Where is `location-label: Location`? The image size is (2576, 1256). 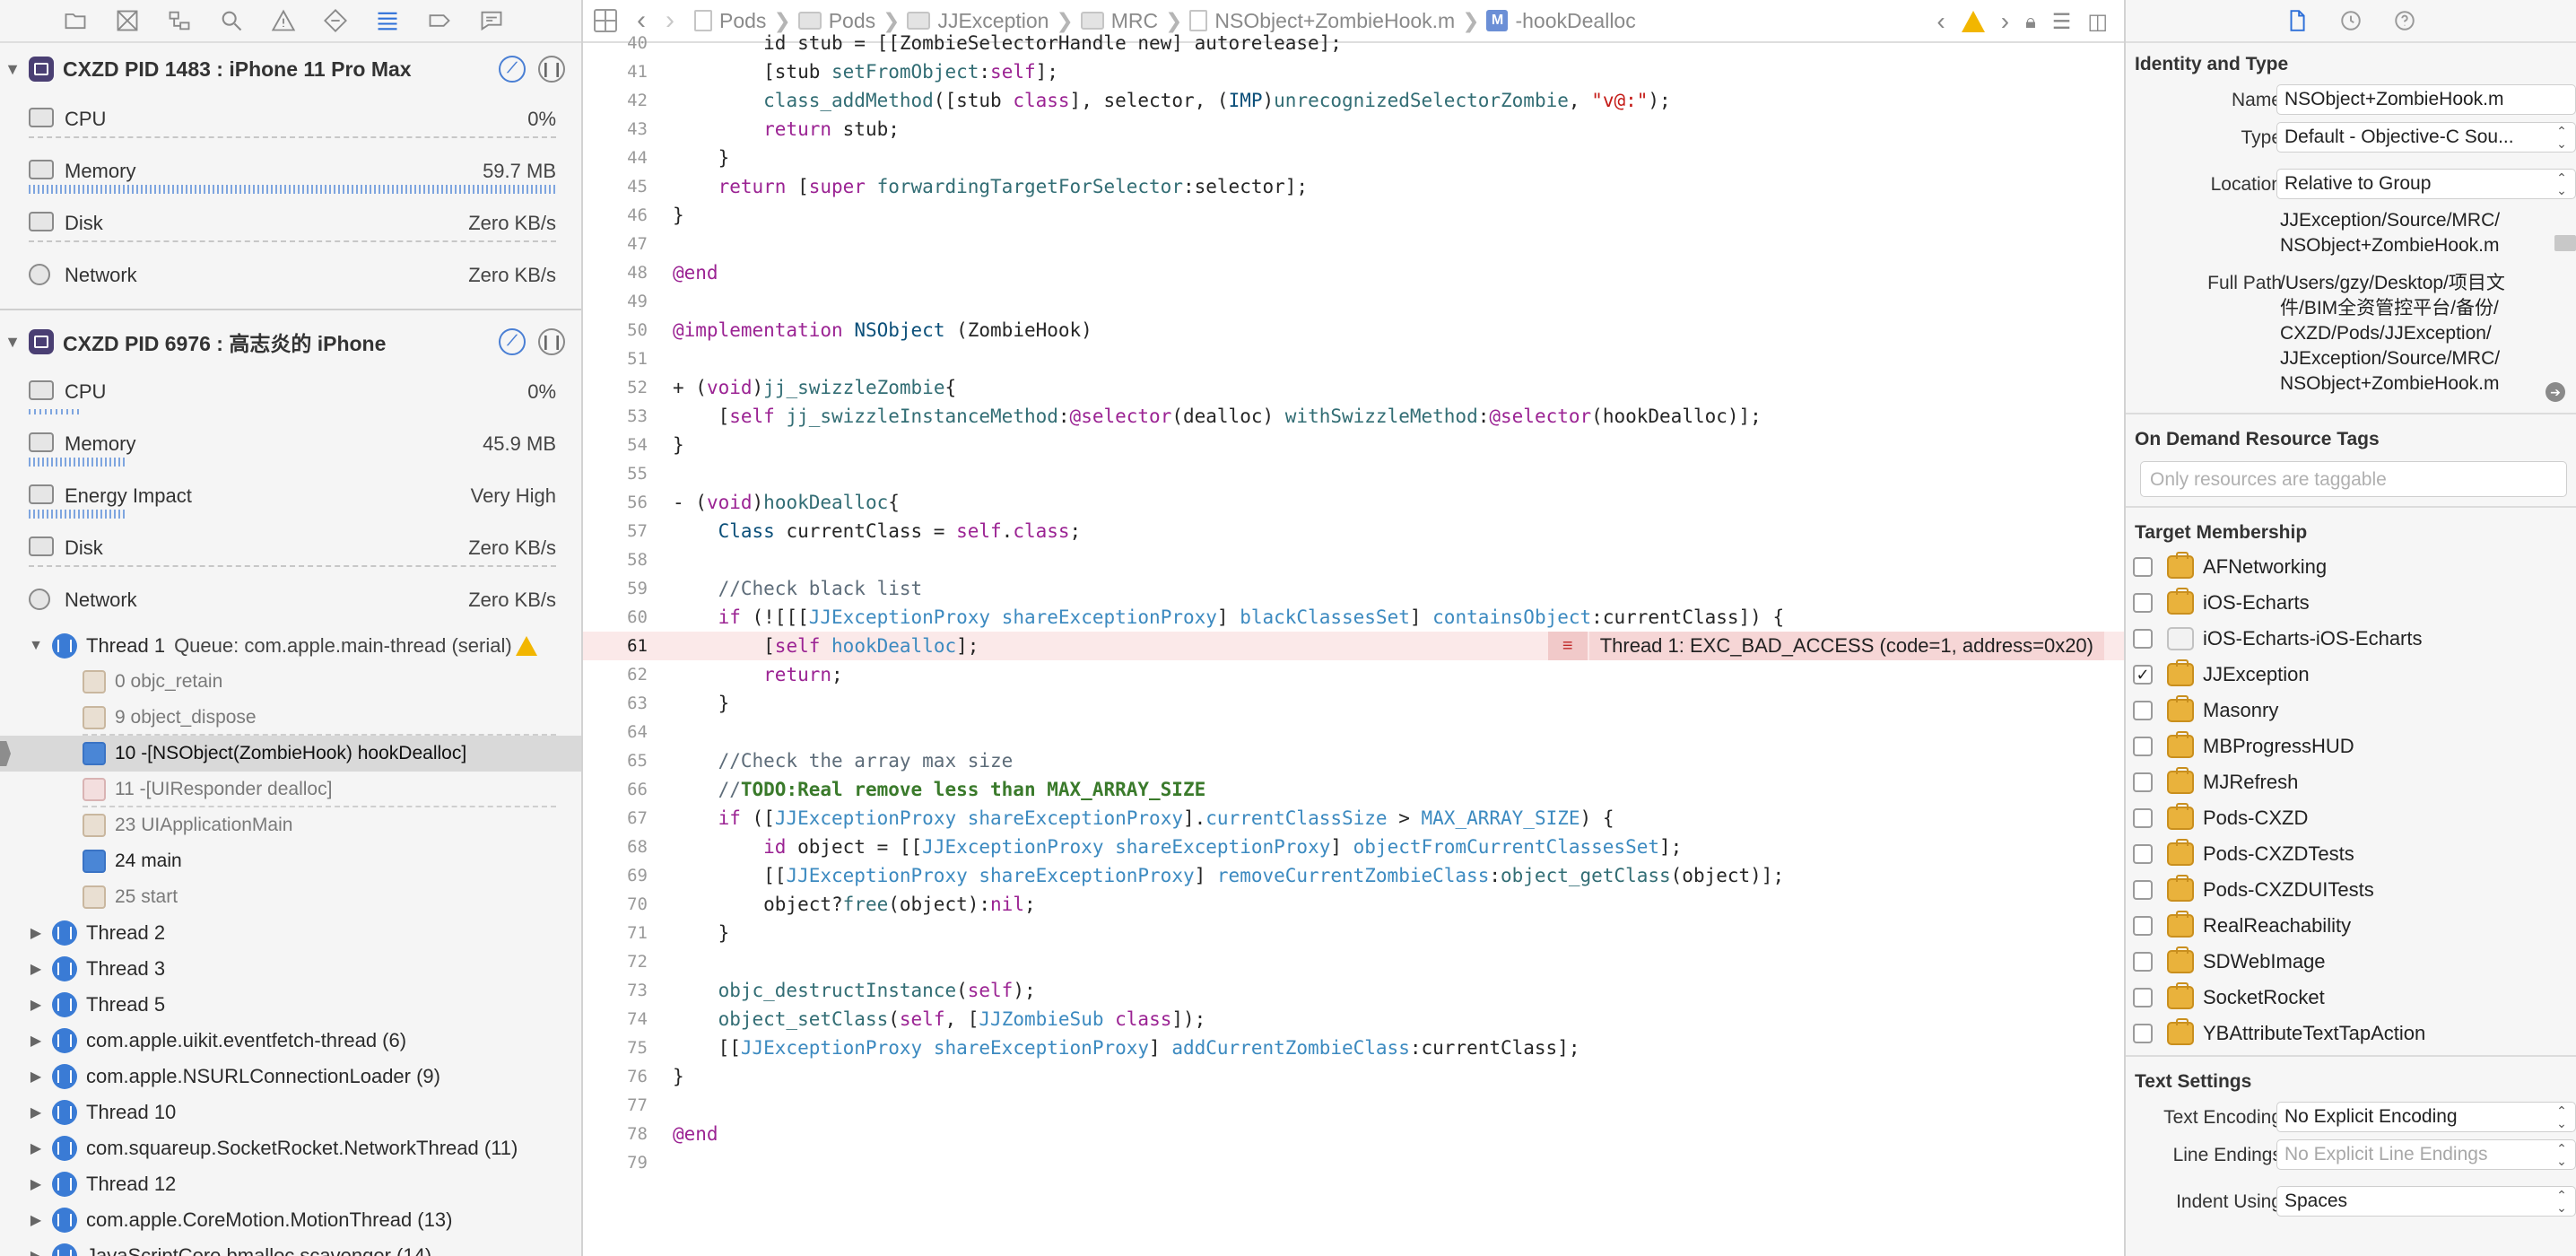
location-label: Location is located at coordinates (2246, 184).